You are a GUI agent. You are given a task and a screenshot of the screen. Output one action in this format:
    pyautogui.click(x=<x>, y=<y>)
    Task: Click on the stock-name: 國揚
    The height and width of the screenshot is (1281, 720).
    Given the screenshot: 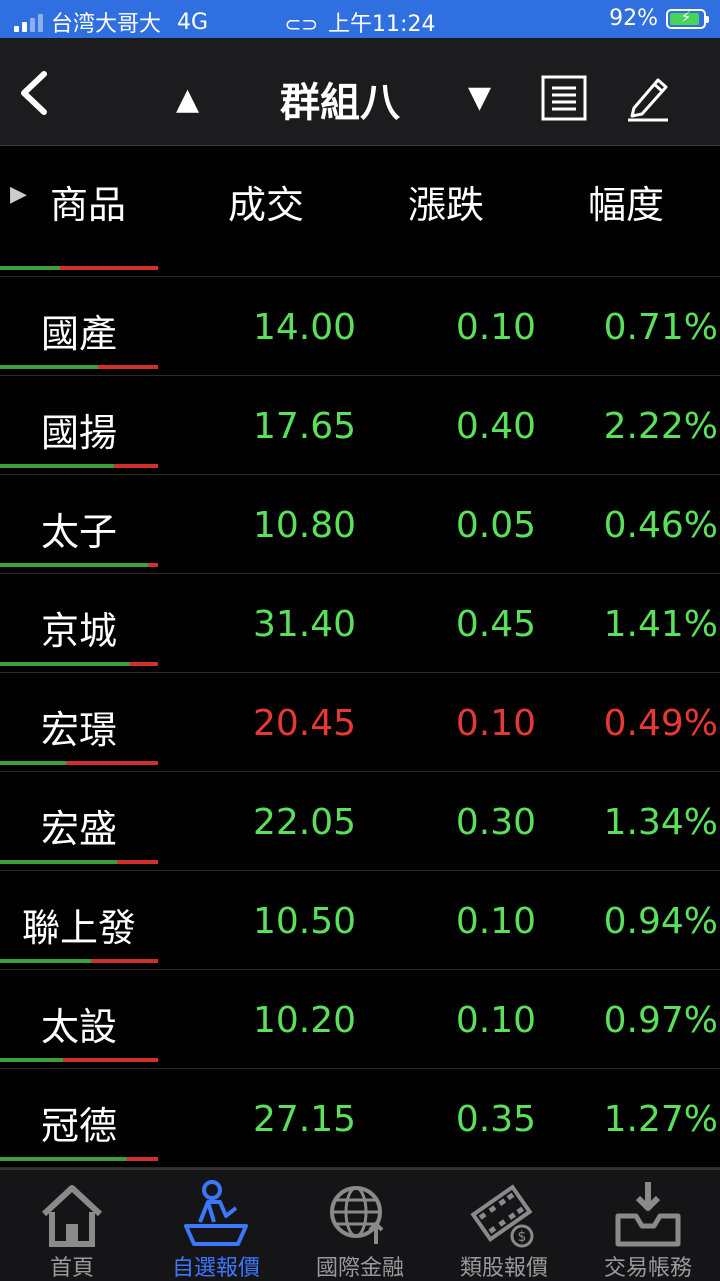 What is the action you would take?
    pyautogui.click(x=78, y=433)
    